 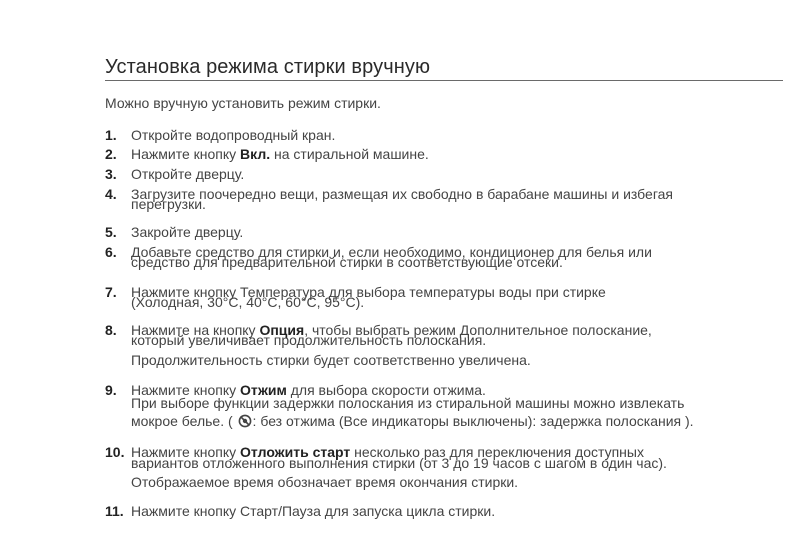 What do you see at coordinates (111, 174) in the screenshot?
I see `step-number: 3.` at bounding box center [111, 174].